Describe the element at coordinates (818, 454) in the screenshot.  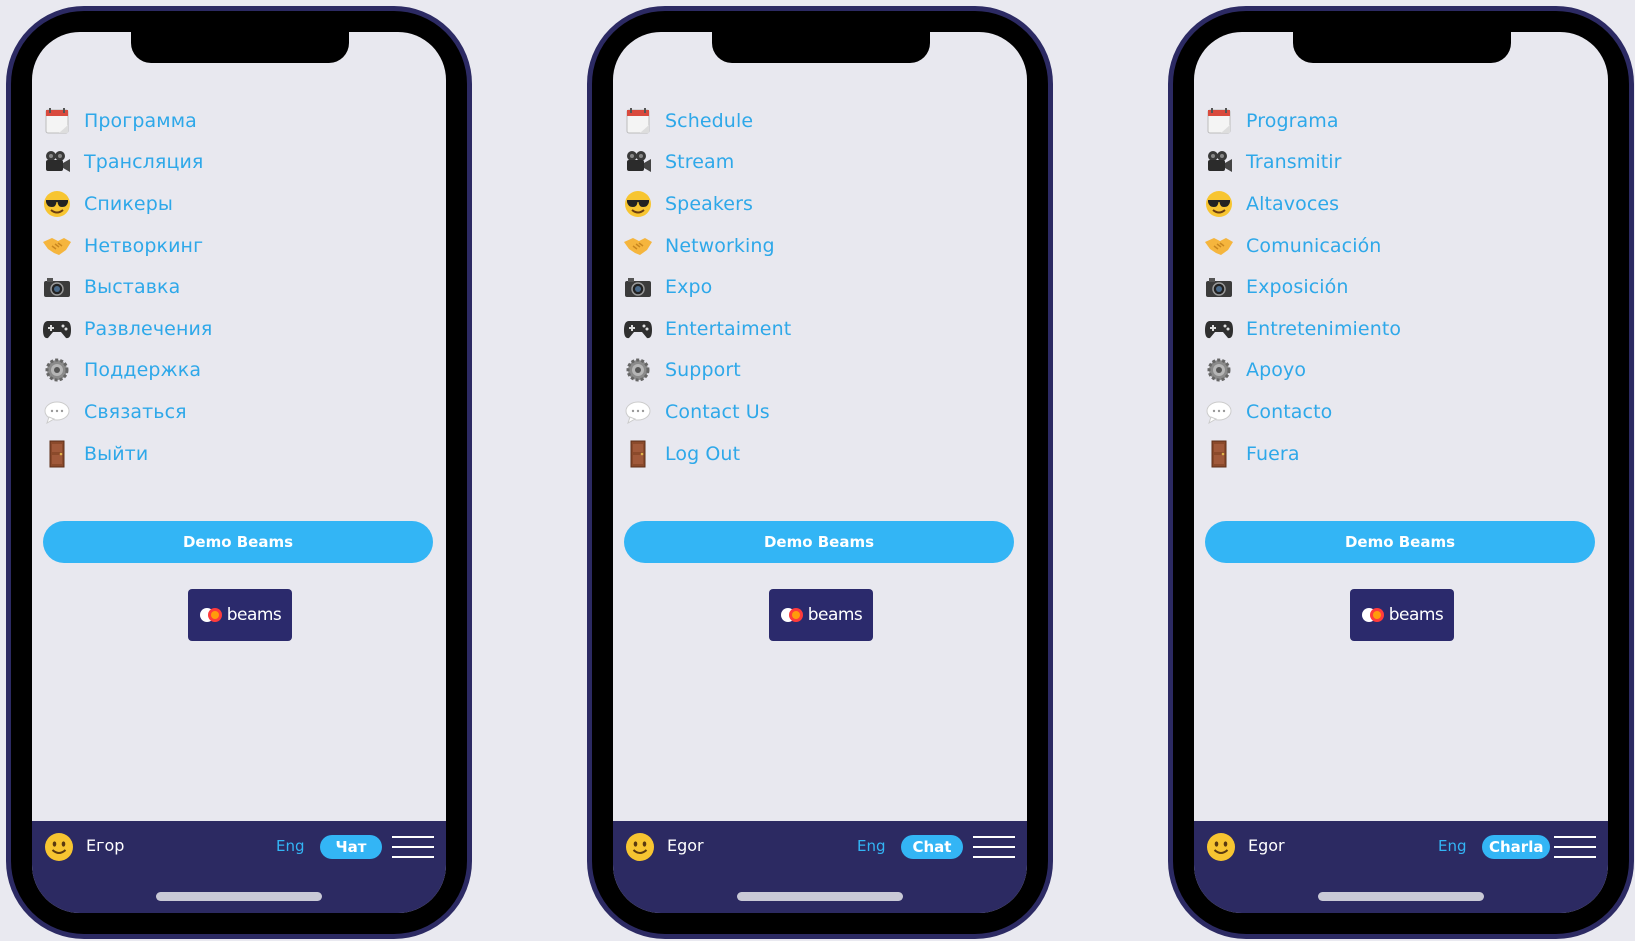
I see `menu-item-logout: Log Out` at that location.